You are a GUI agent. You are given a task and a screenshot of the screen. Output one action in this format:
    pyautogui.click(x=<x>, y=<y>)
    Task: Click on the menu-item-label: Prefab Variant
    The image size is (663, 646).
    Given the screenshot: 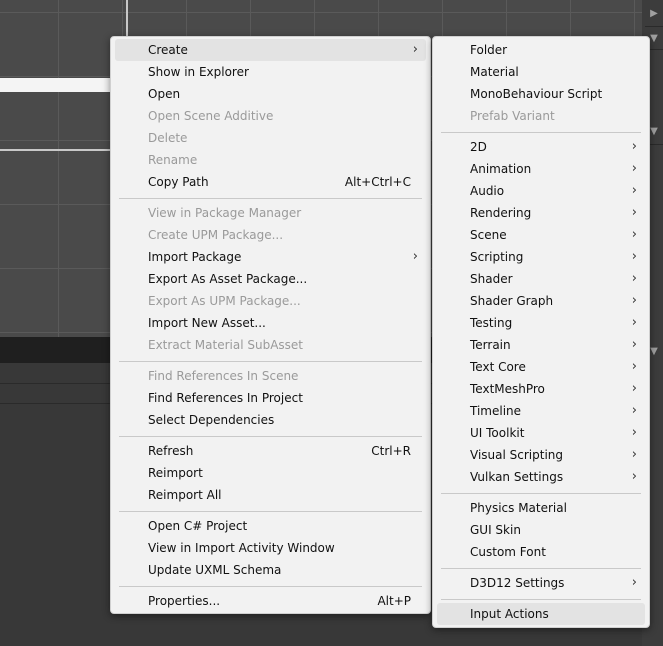 What is the action you would take?
    pyautogui.click(x=512, y=116)
    